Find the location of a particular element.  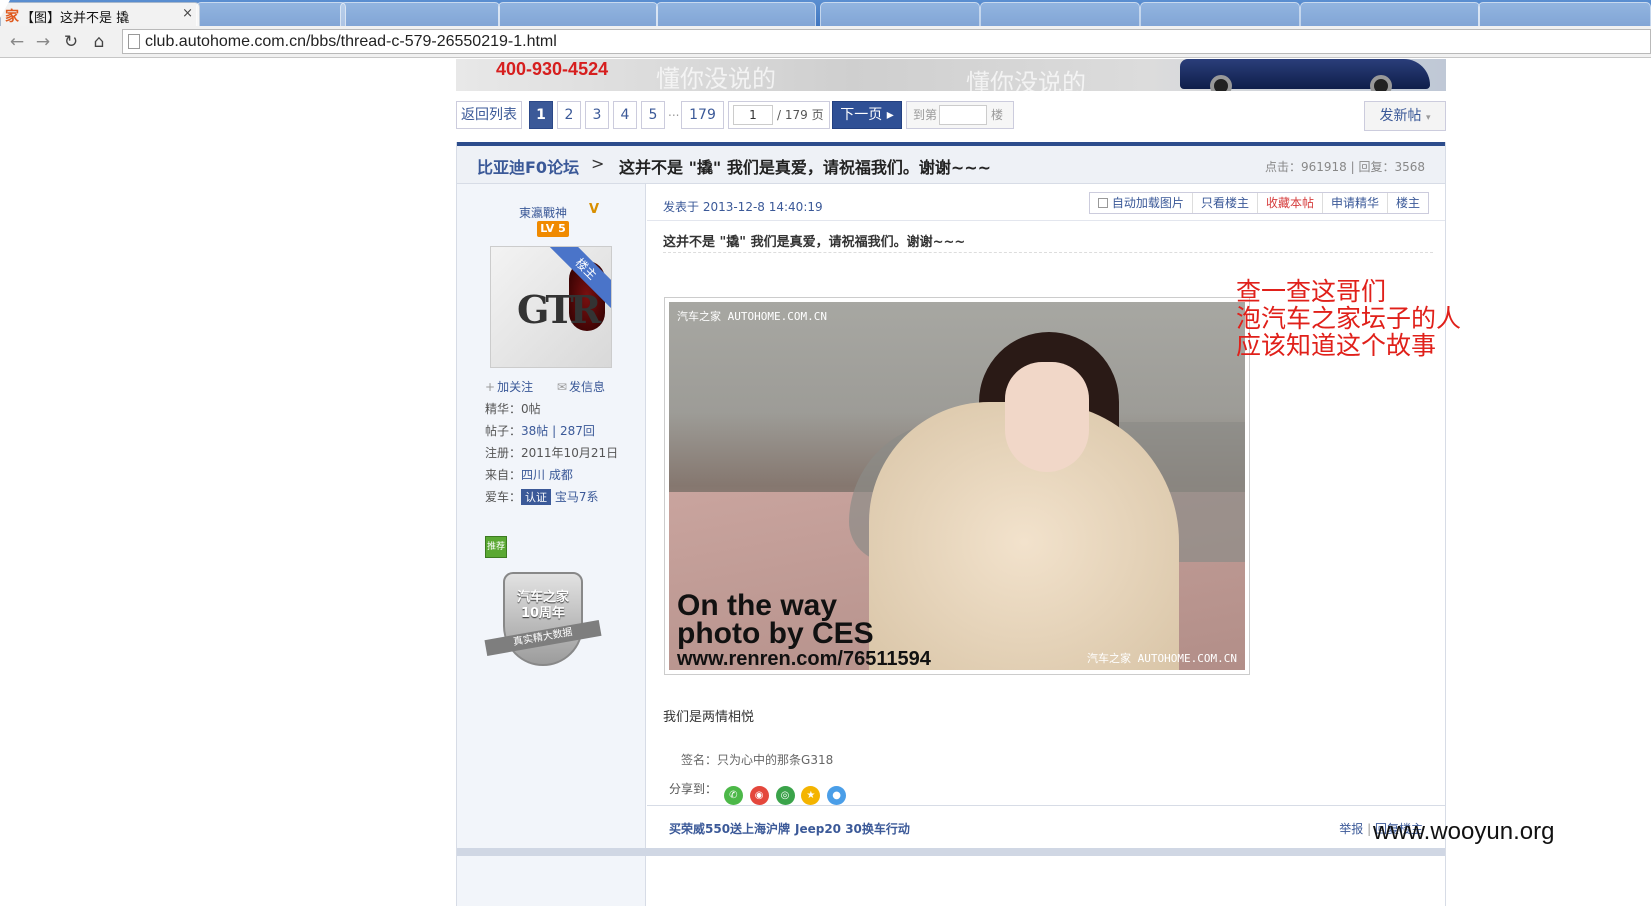

plus-icon: + is located at coordinates (490, 387).